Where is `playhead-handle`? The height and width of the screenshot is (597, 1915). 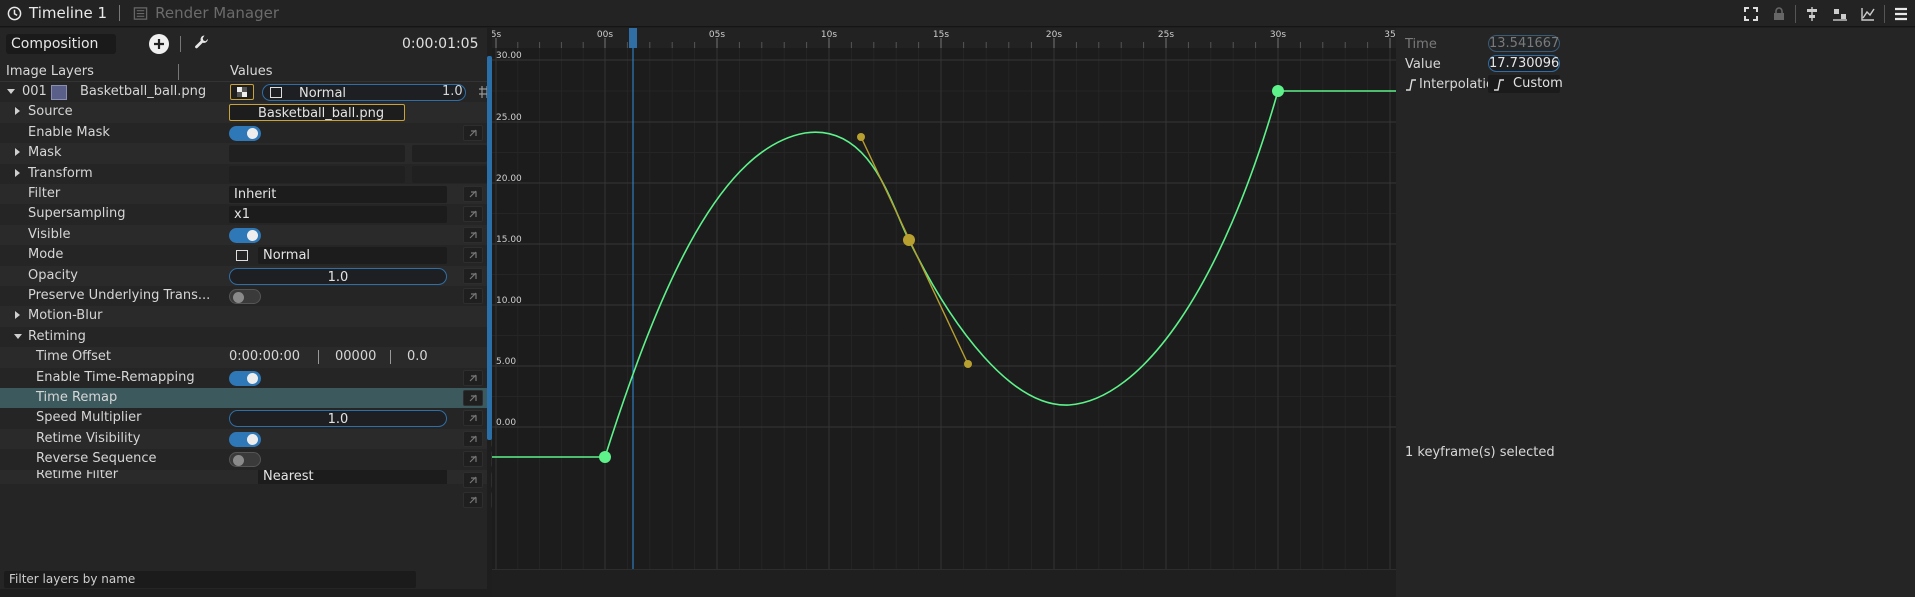 playhead-handle is located at coordinates (633, 38).